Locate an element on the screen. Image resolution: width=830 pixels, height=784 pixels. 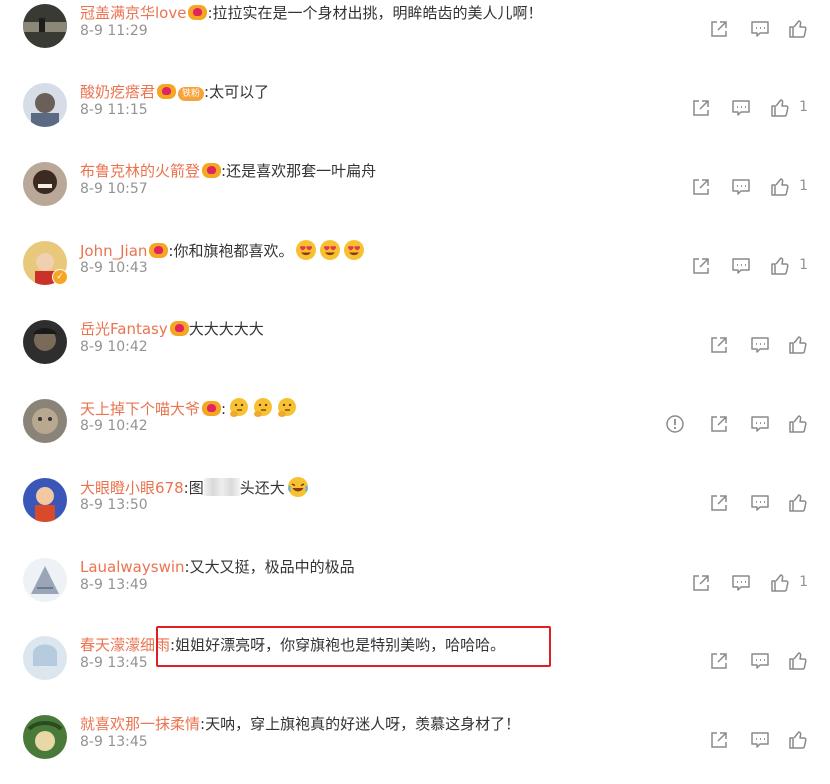
timestamp: 8-9 13:50 is located at coordinates (114, 505).